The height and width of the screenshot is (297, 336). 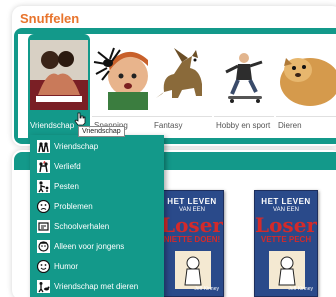 I want to click on smiley-icon, so click(x=43, y=266).